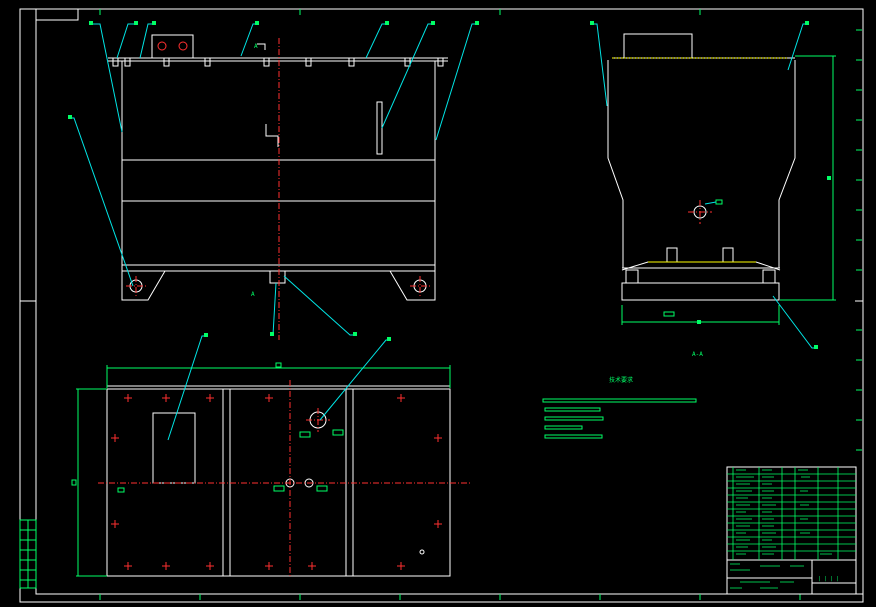  Describe the element at coordinates (621, 380) in the screenshot. I see `notes-title: 技术要求` at that location.